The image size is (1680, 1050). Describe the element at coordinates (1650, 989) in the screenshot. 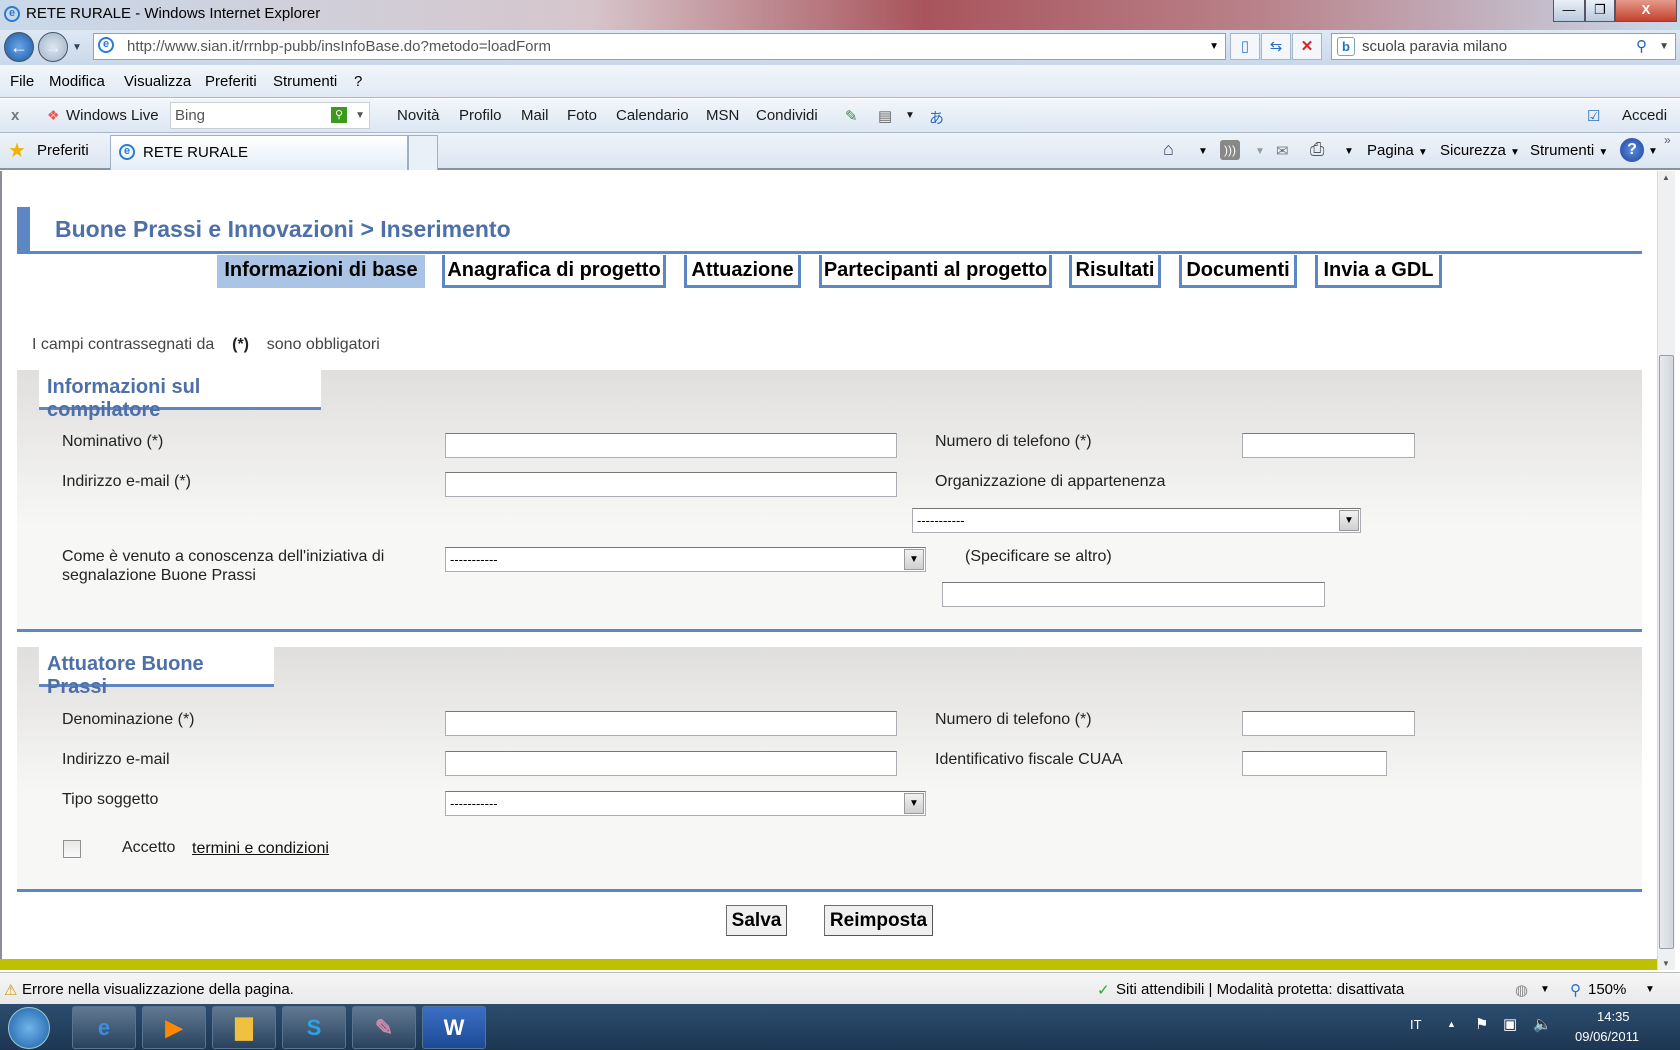

I see `zoom-dropdown-icon: ▼` at that location.